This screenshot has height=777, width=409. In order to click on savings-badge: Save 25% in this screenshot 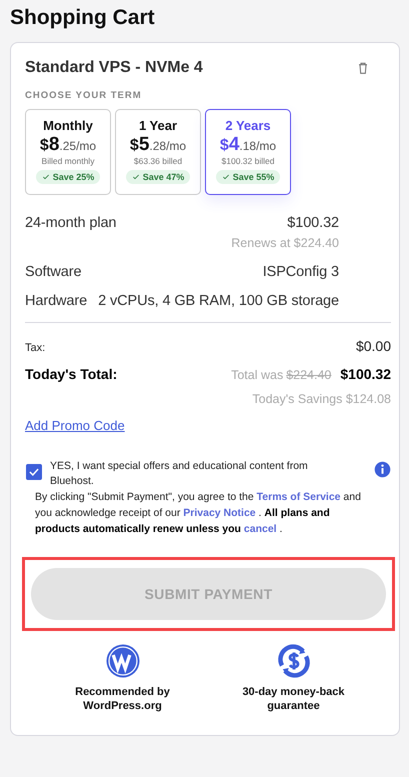, I will do `click(68, 177)`.